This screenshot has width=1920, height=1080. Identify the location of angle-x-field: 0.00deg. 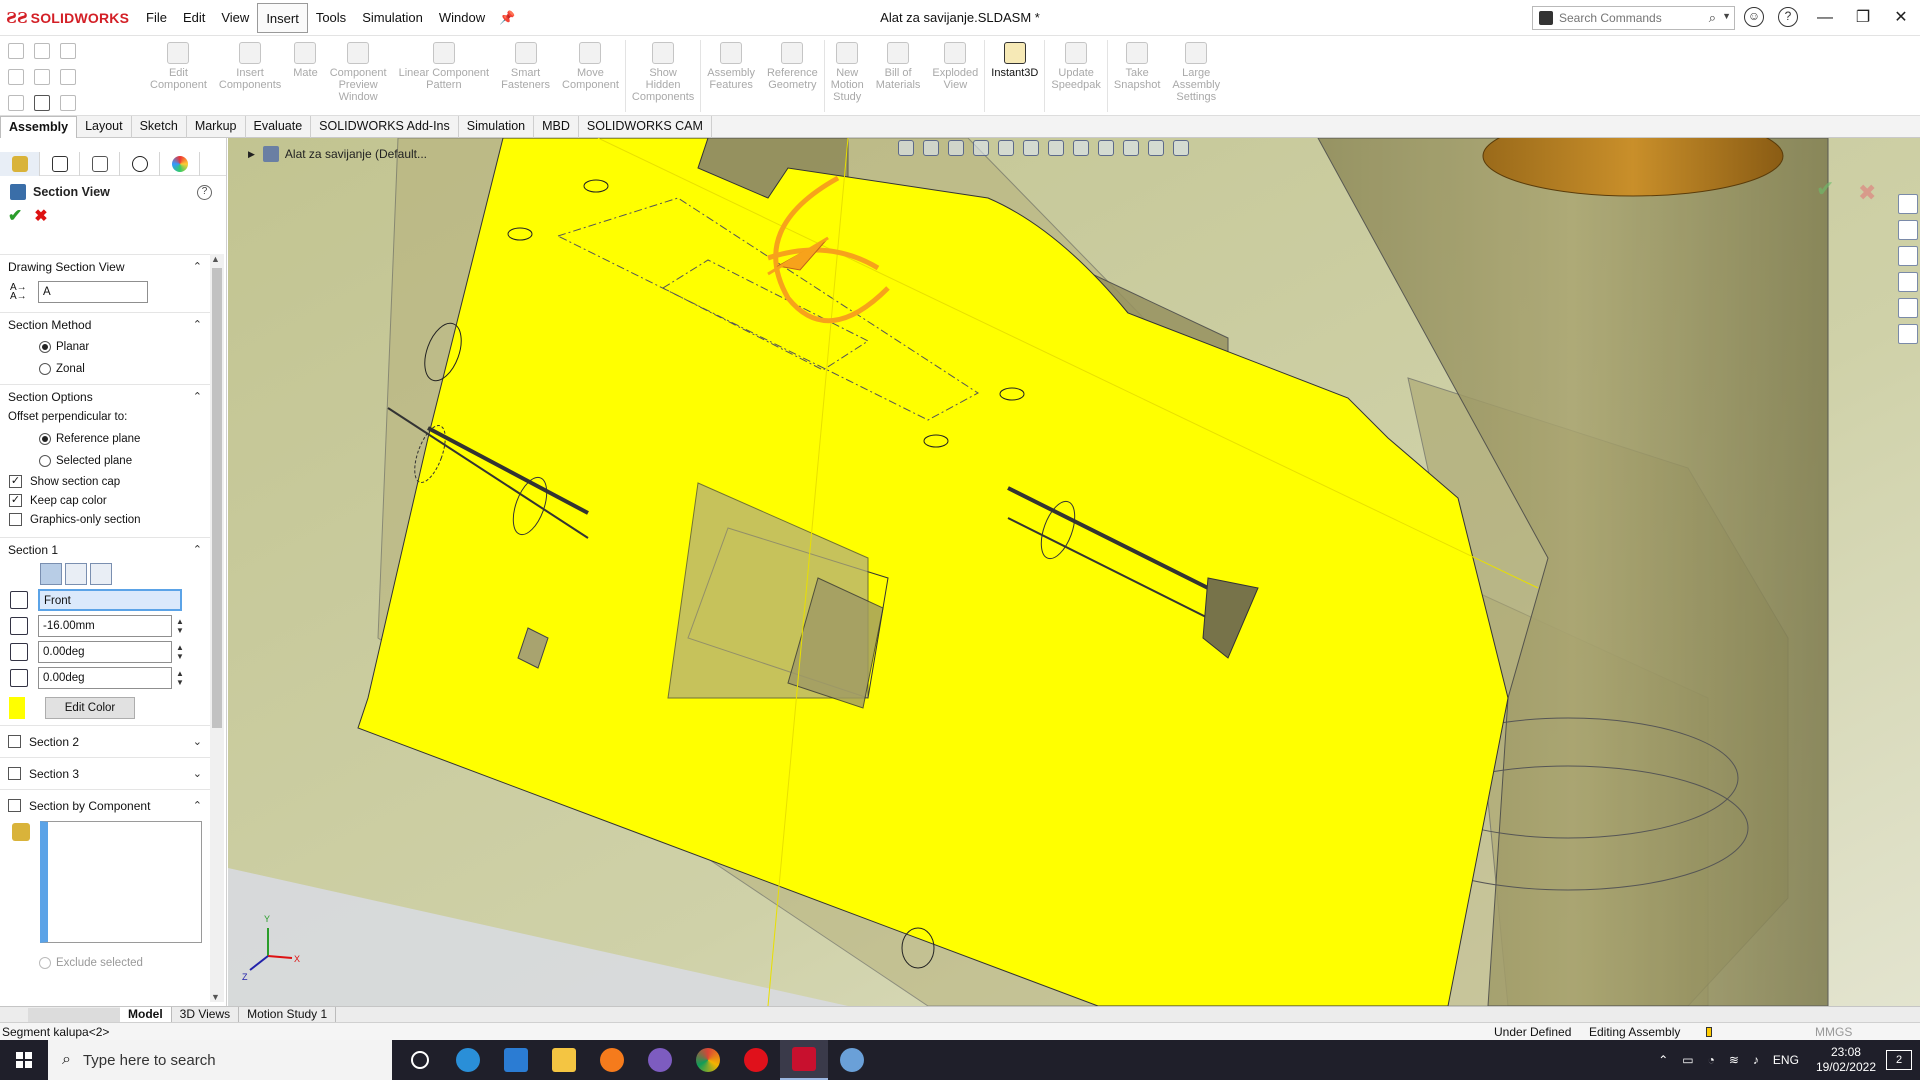
(105, 652).